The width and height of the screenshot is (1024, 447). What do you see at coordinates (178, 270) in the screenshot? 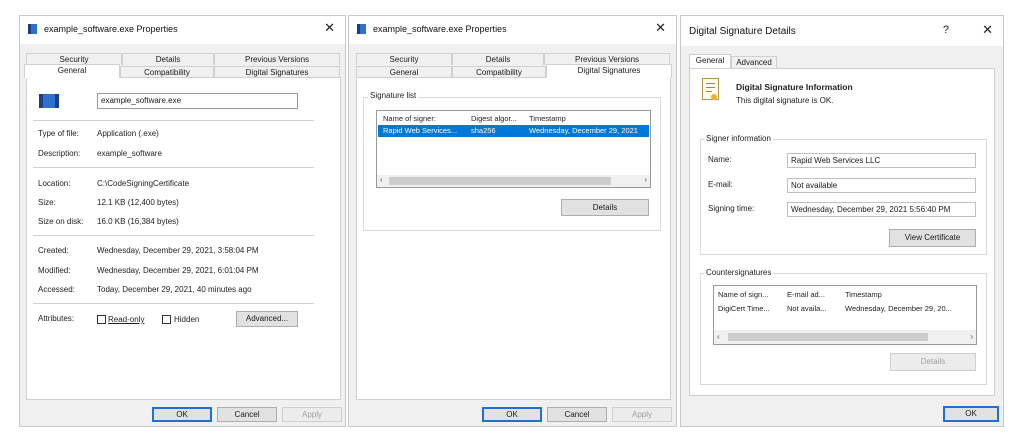
I see `modified-value: Wednesday, December 29, 2021, 6:01:04 PM` at bounding box center [178, 270].